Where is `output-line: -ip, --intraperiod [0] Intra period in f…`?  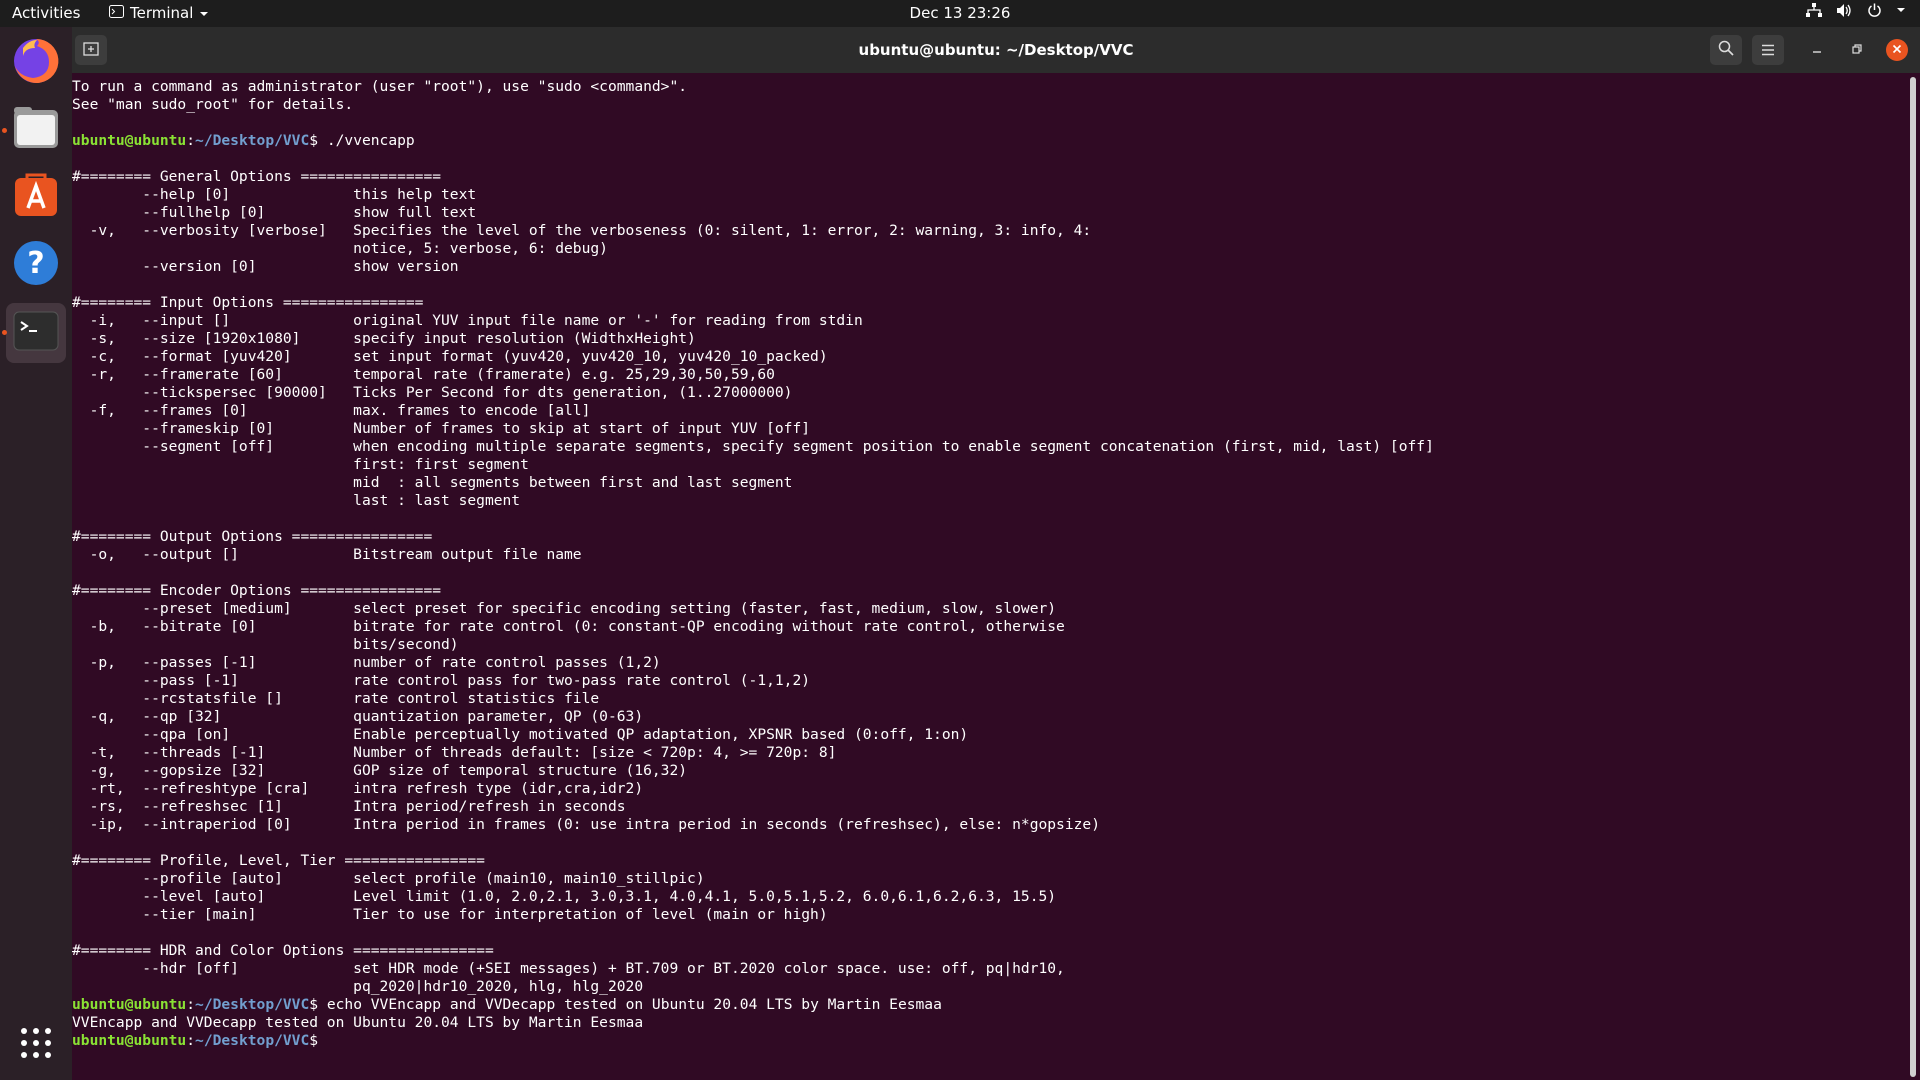
output-line: -ip, --intraperiod [0] Intra period in f… is located at coordinates (586, 824).